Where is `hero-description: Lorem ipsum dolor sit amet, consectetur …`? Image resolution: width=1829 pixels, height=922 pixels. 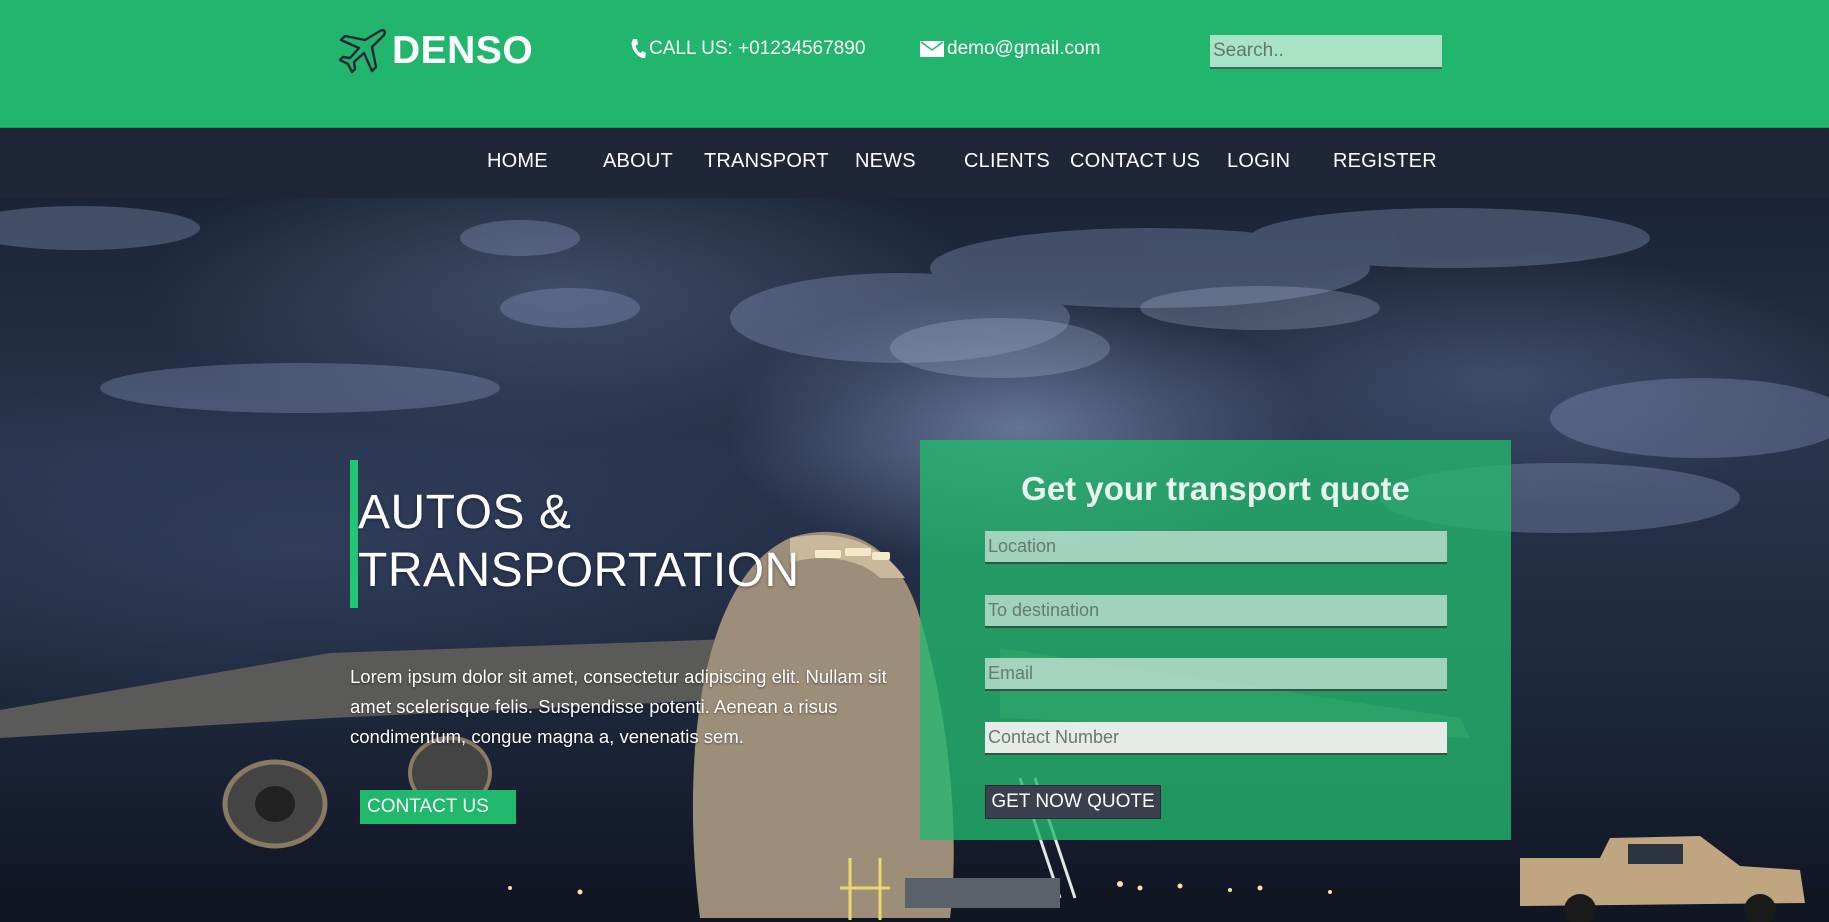
hero-description: Lorem ipsum dolor sit amet, consectetur … is located at coordinates (618, 706).